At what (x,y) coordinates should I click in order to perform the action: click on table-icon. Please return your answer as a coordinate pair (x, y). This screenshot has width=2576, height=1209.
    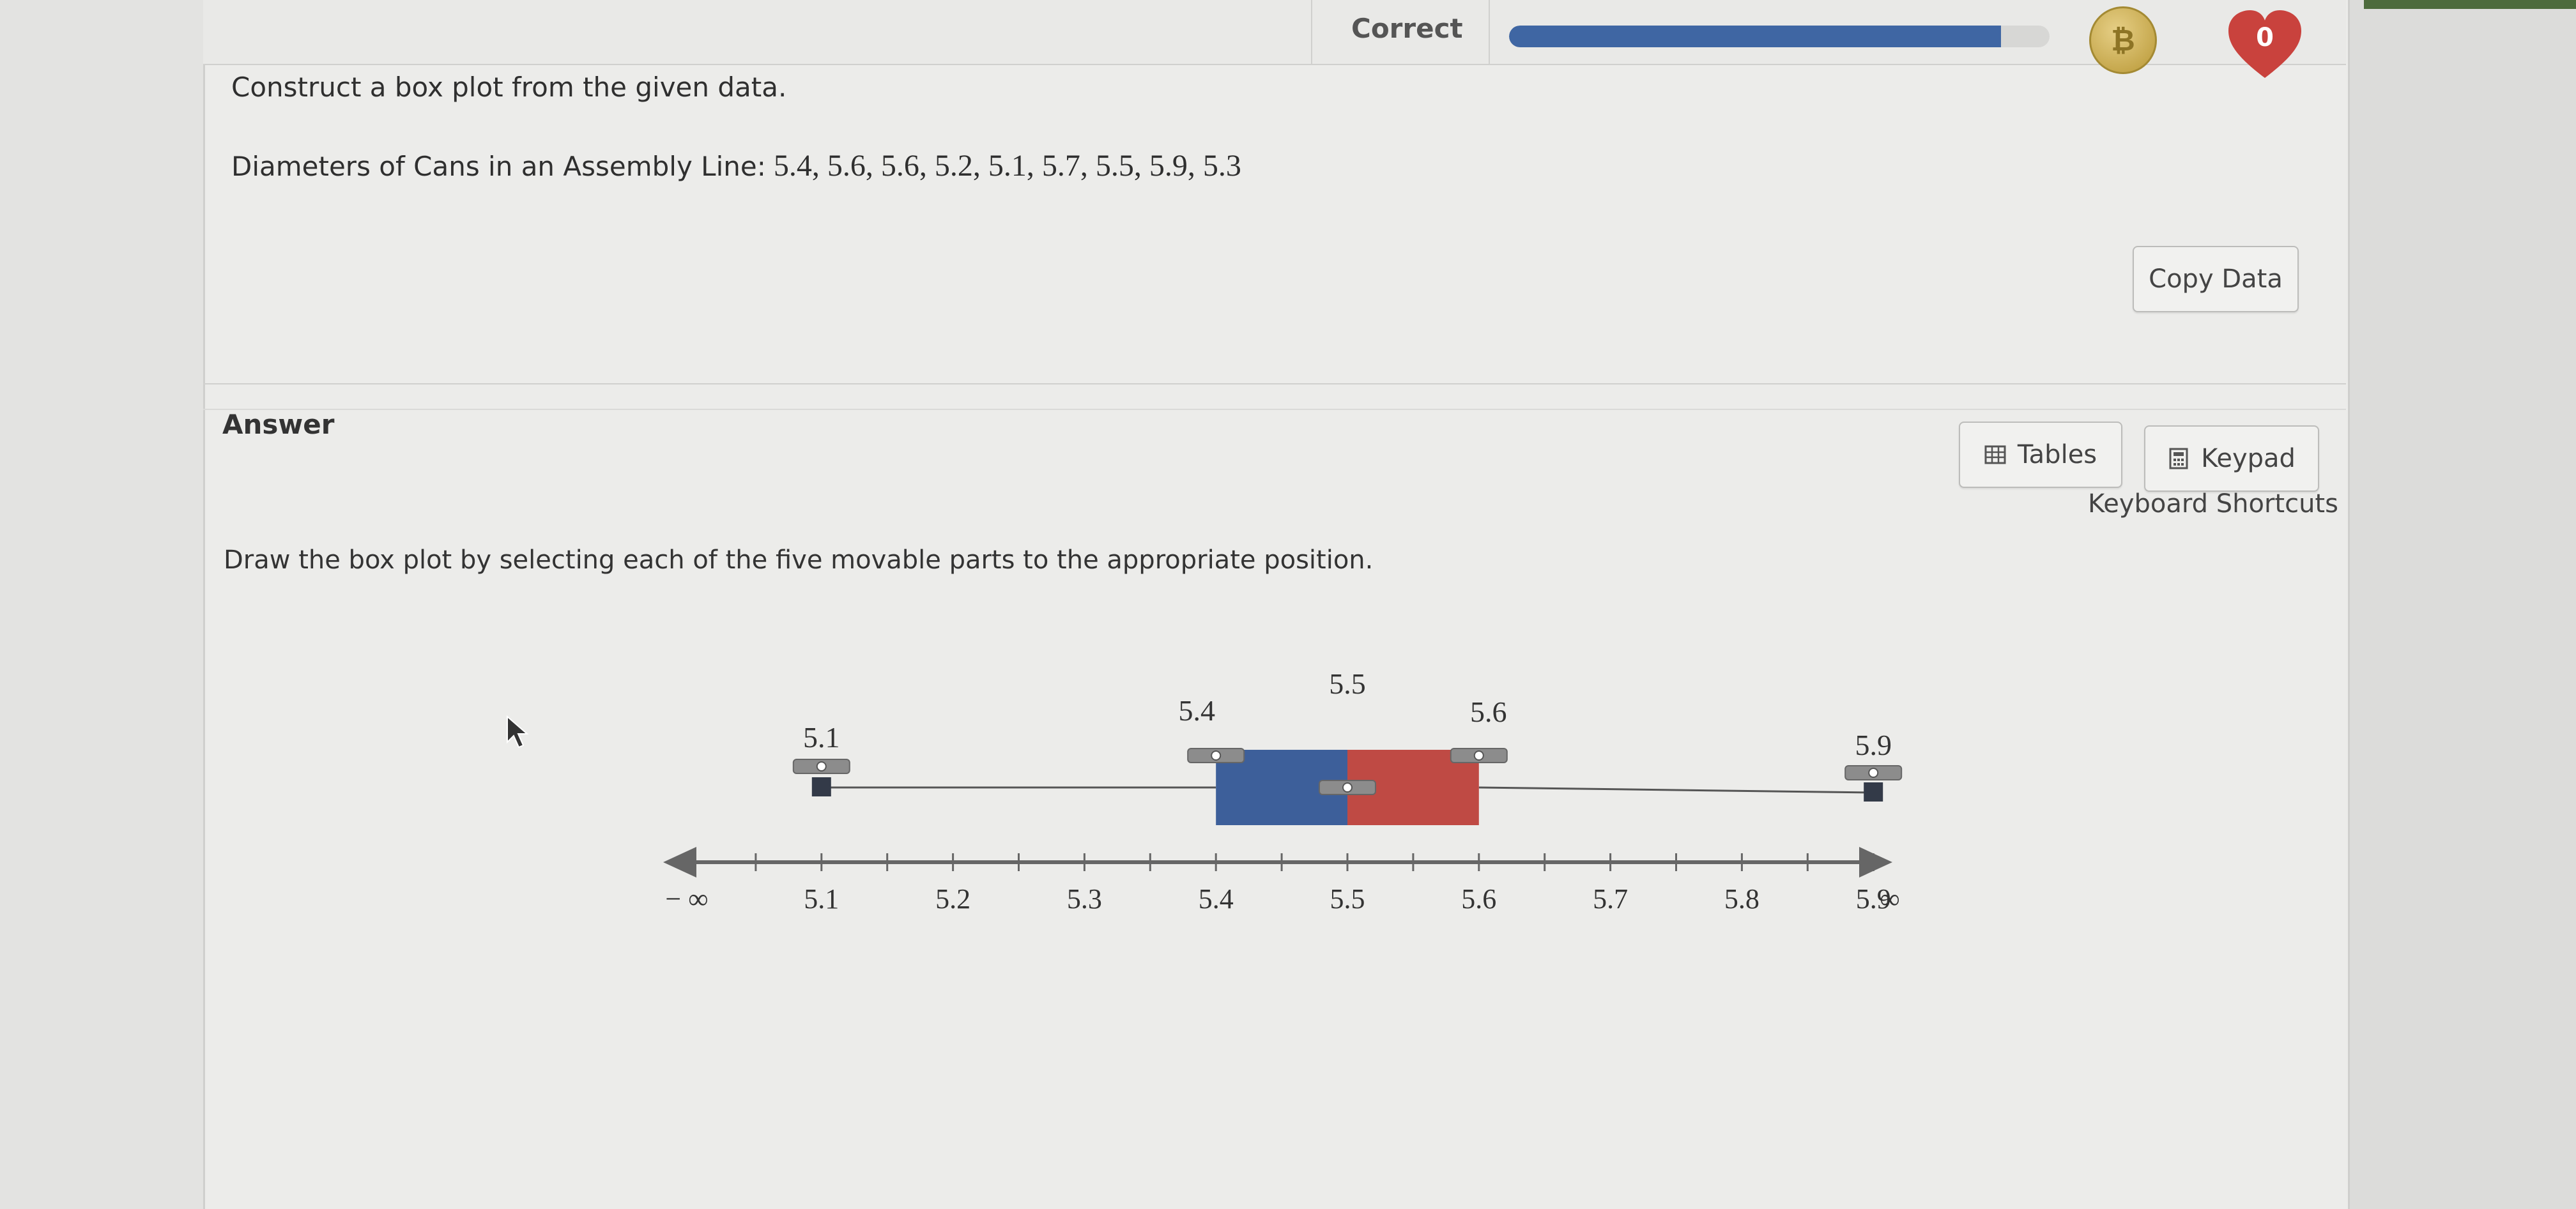
    Looking at the image, I should click on (1995, 454).